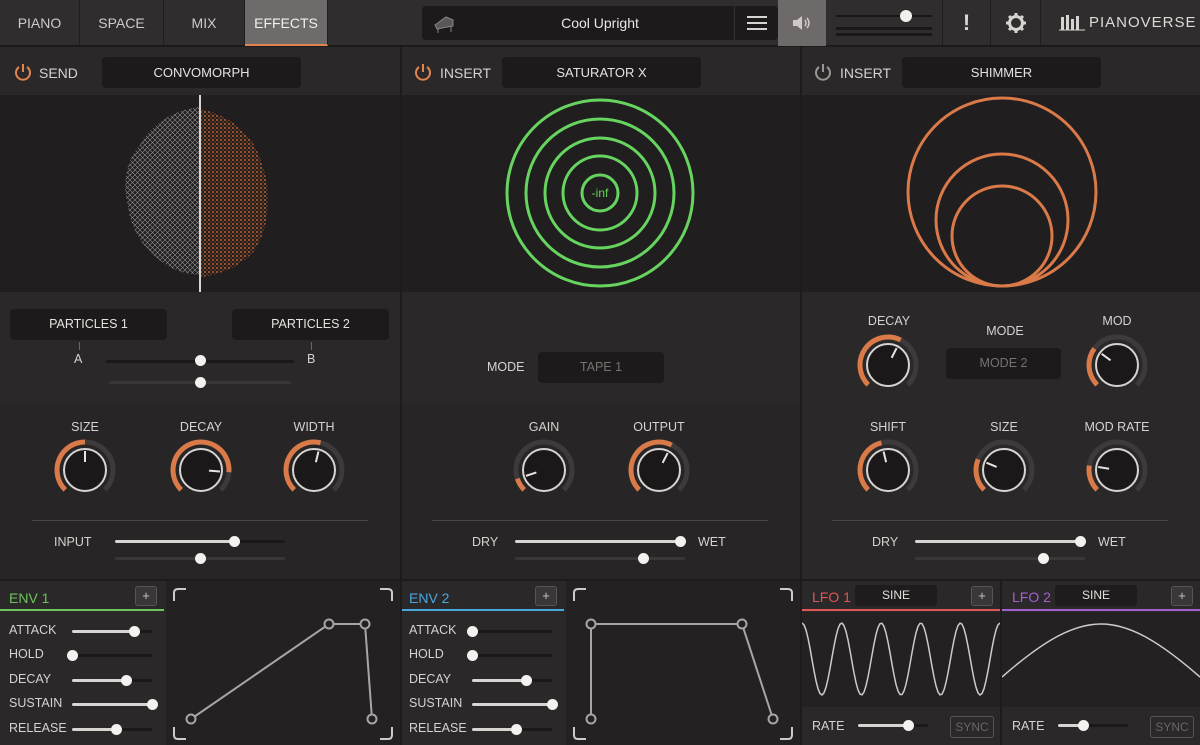 Image resolution: width=1200 pixels, height=745 pixels. Describe the element at coordinates (152, 704) in the screenshot. I see `env1-sustain-thumb` at that location.